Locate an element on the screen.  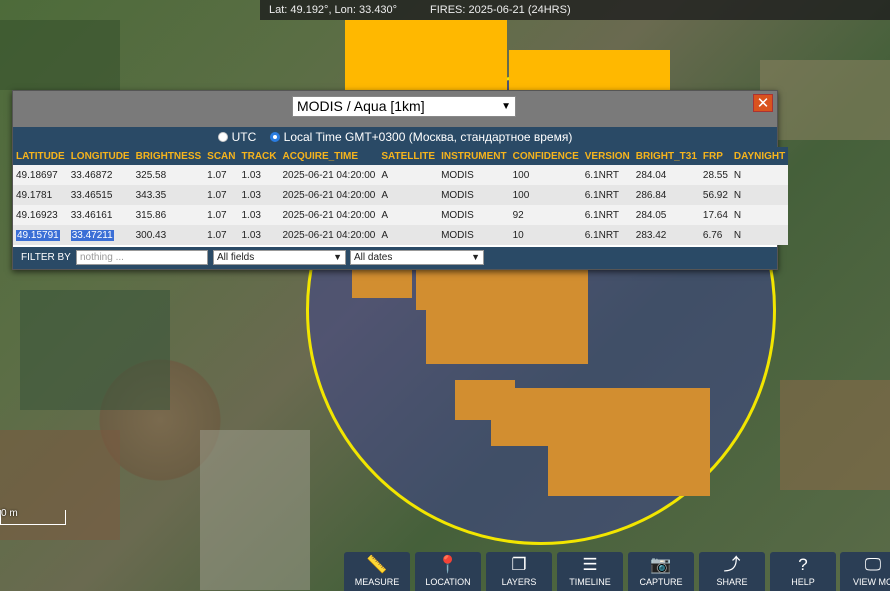
table-cell: 325.58 is located at coordinates (151, 175).